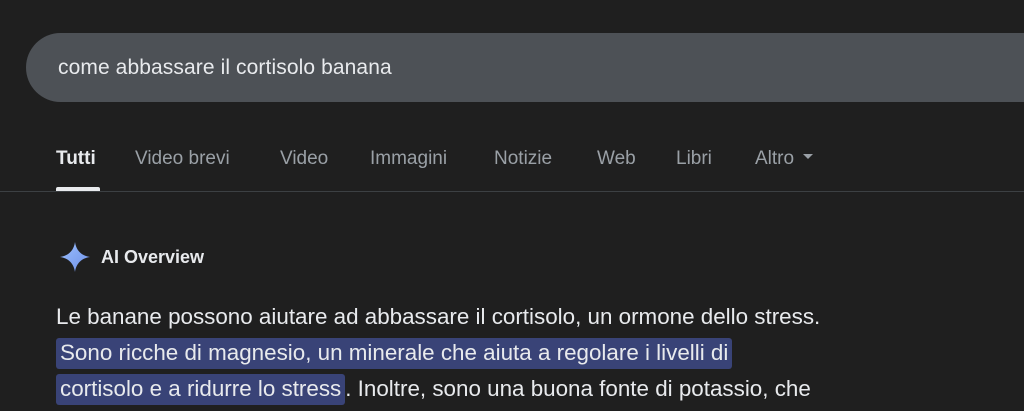 The width and height of the screenshot is (1024, 411). I want to click on tab-altro: Altro, so click(784, 159).